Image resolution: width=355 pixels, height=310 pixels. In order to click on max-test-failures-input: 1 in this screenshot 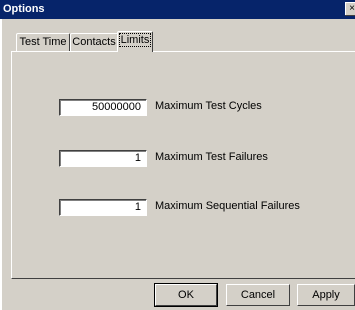, I will do `click(103, 158)`.